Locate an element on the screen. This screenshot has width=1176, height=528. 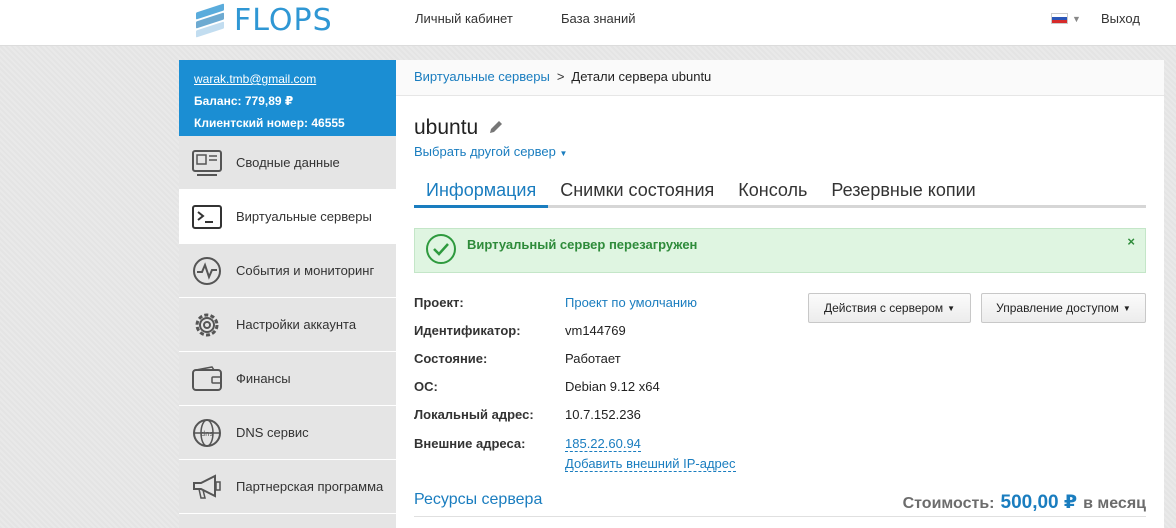
close-icon: × is located at coordinates (1131, 241).